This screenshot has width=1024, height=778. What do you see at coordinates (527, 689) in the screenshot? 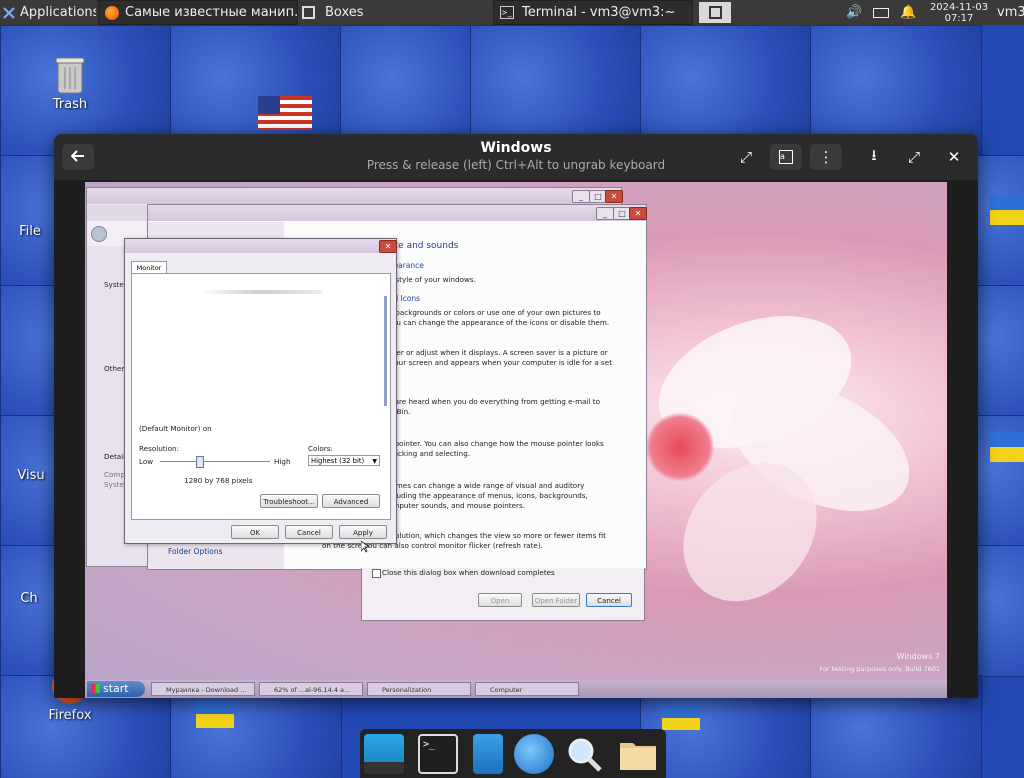
I see `taskbar-item: Computer` at bounding box center [527, 689].